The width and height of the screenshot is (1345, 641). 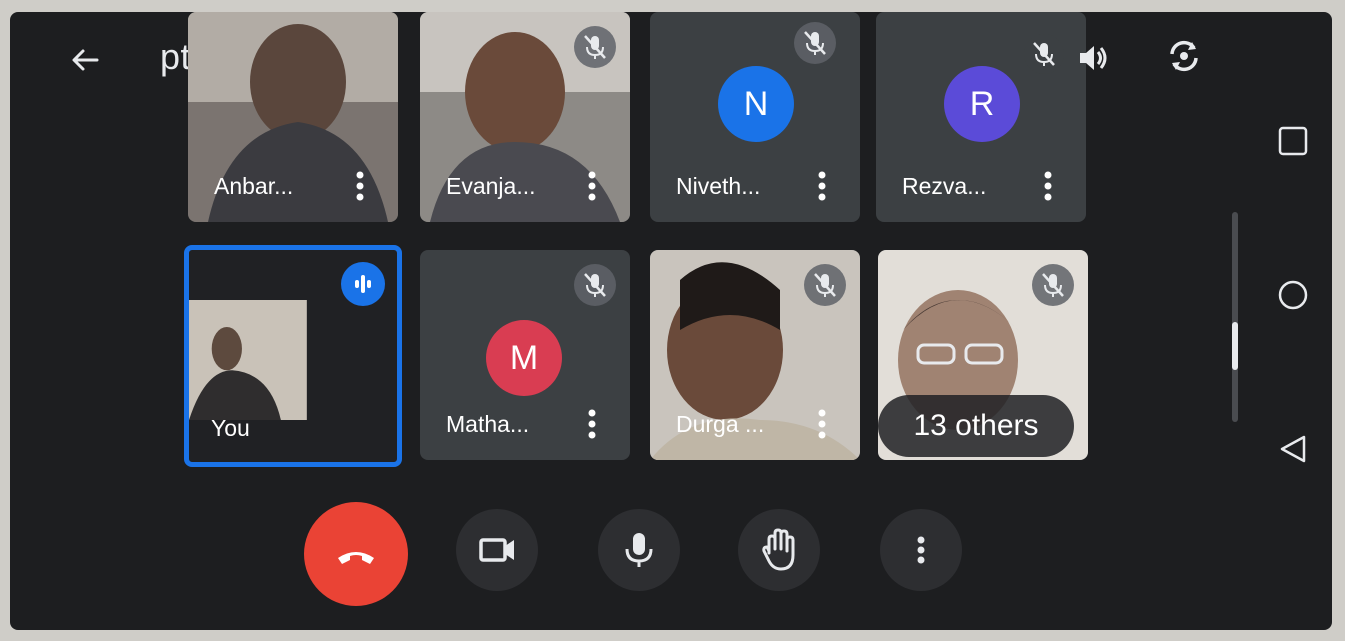 I want to click on speaking-indicator-icon, so click(x=363, y=284).